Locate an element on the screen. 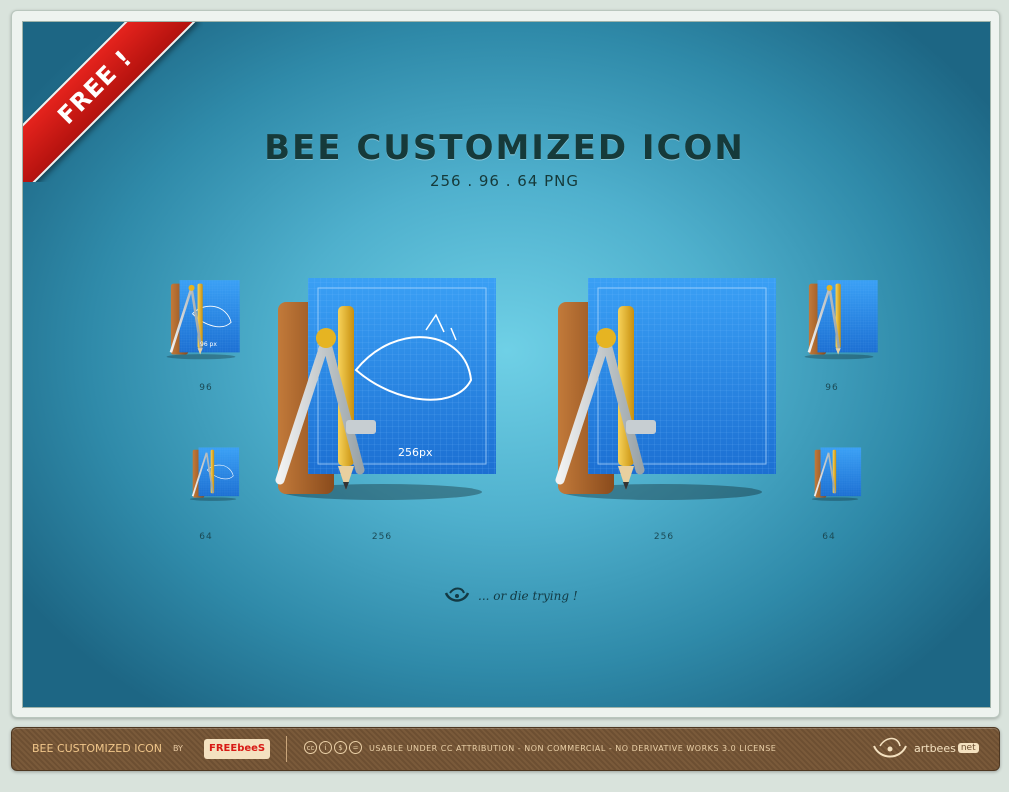 The image size is (1009, 792). artbees-bee-icon is located at coordinates (890, 747).